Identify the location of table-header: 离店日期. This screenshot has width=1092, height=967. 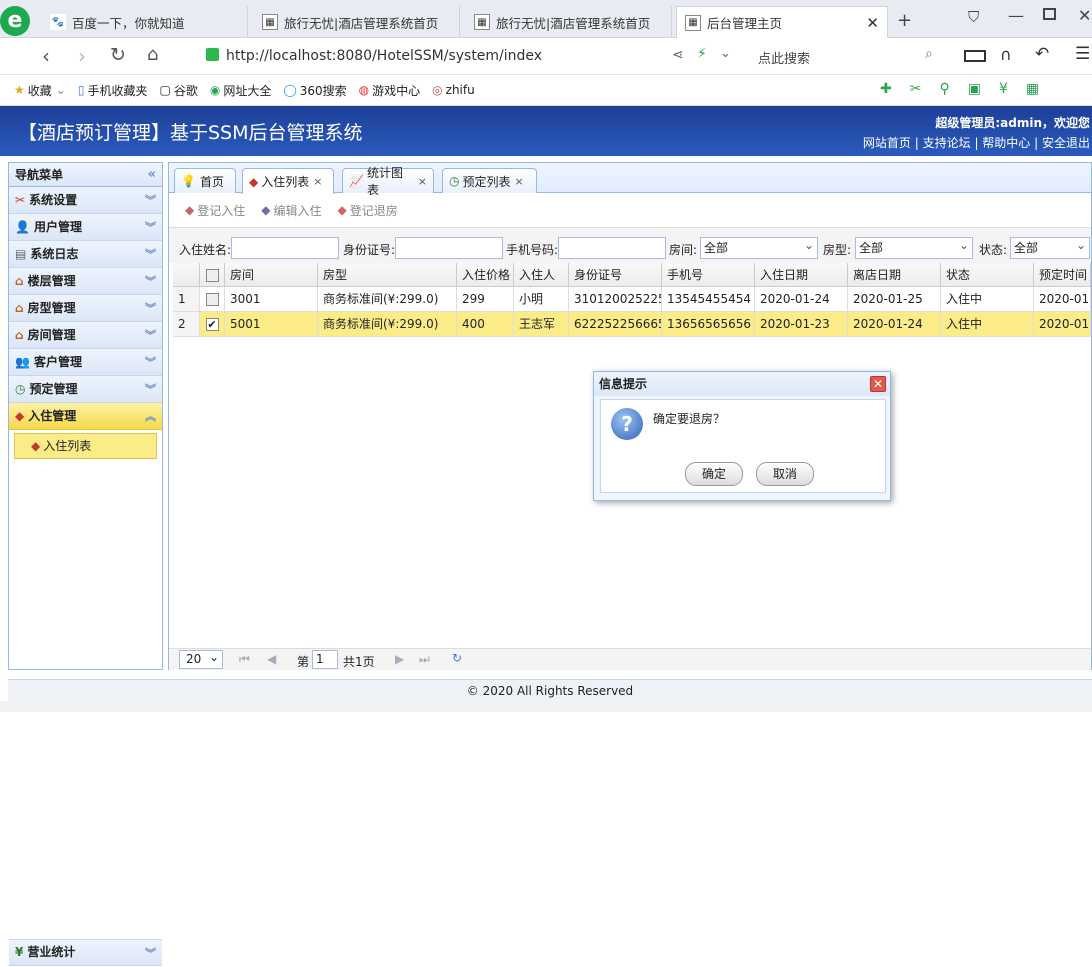
(894, 275).